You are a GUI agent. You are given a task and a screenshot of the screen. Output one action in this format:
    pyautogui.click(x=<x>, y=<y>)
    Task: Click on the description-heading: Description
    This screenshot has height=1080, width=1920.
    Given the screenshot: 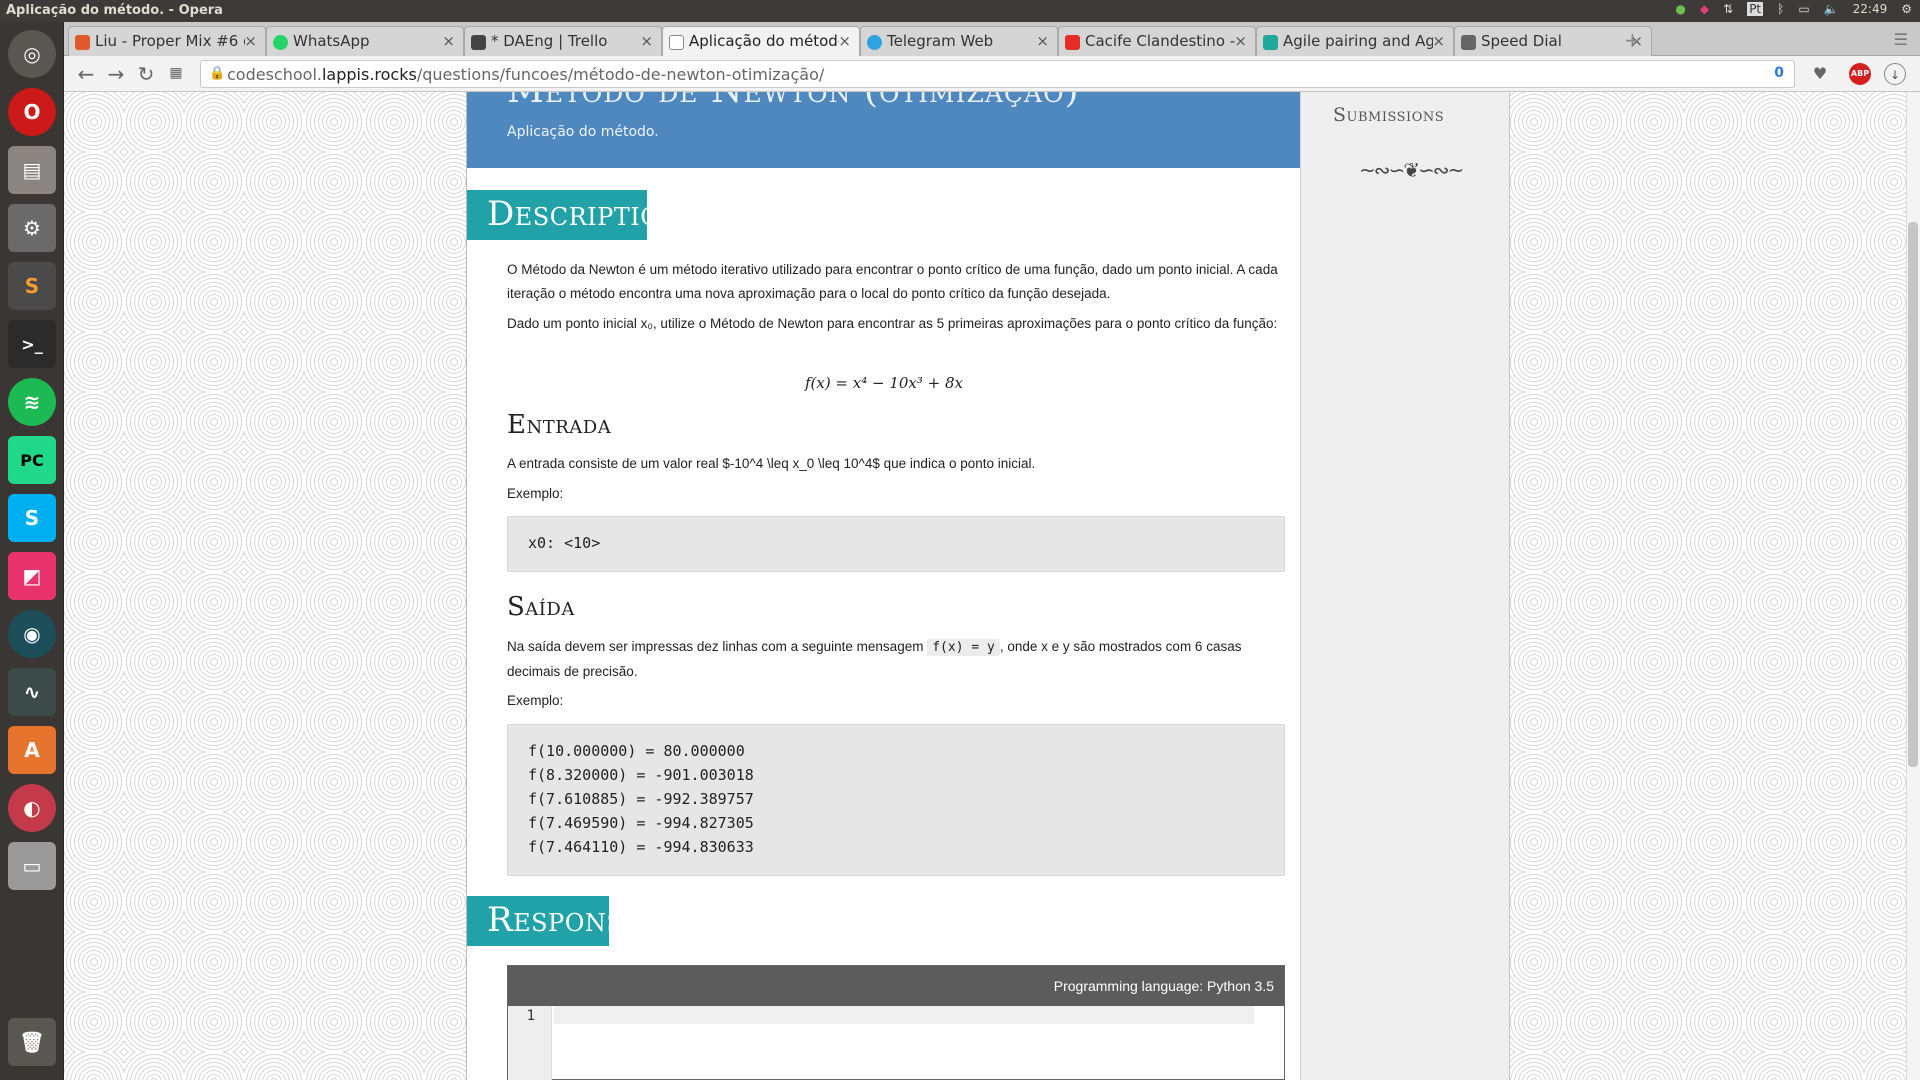 What is the action you would take?
    pyautogui.click(x=574, y=215)
    